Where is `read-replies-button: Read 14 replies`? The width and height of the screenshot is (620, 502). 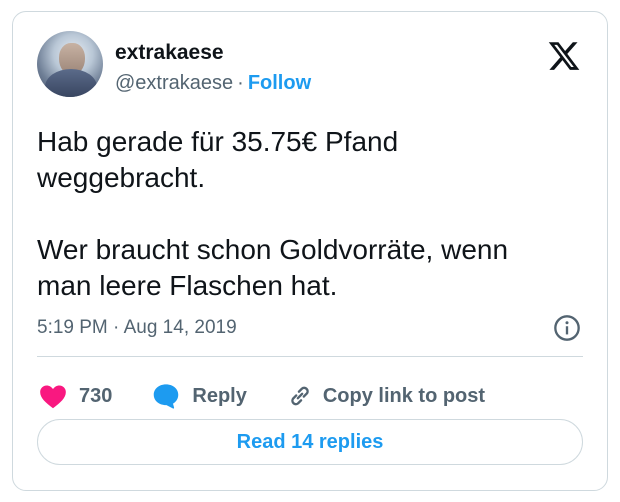
read-replies-button: Read 14 replies is located at coordinates (310, 442).